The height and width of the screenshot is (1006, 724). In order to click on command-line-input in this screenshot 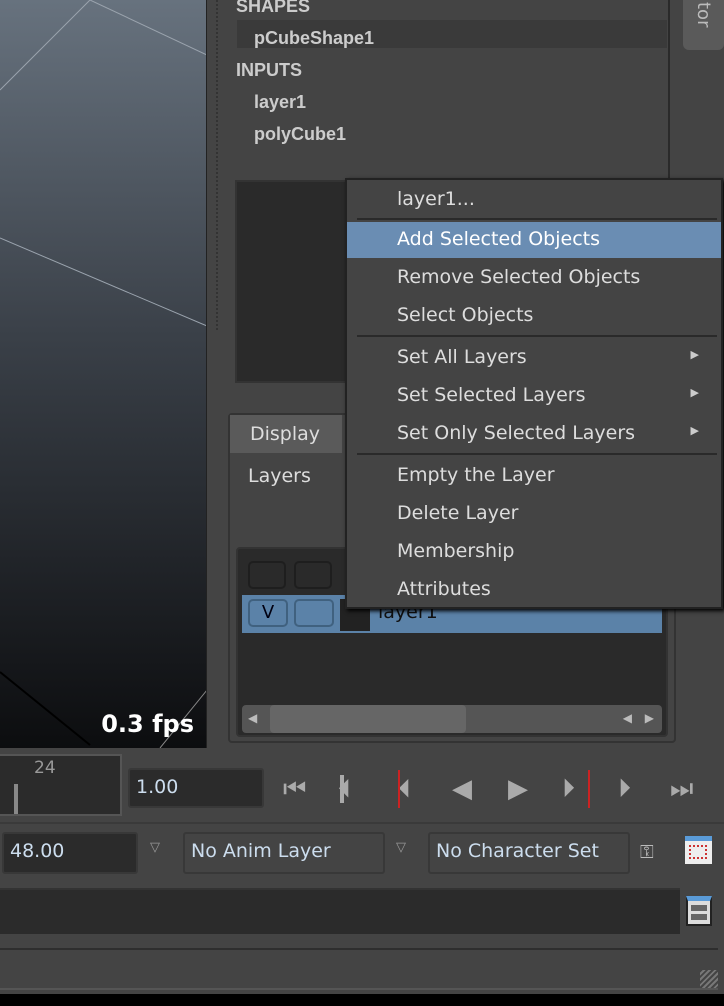, I will do `click(340, 911)`.